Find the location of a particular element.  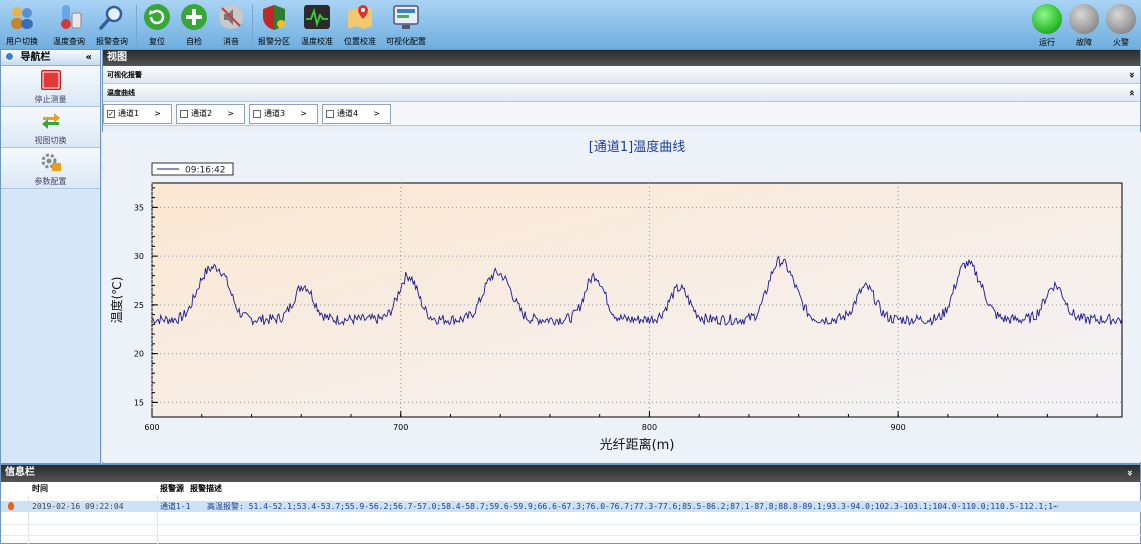

tab-channel-2: 通道2 > is located at coordinates (210, 114).